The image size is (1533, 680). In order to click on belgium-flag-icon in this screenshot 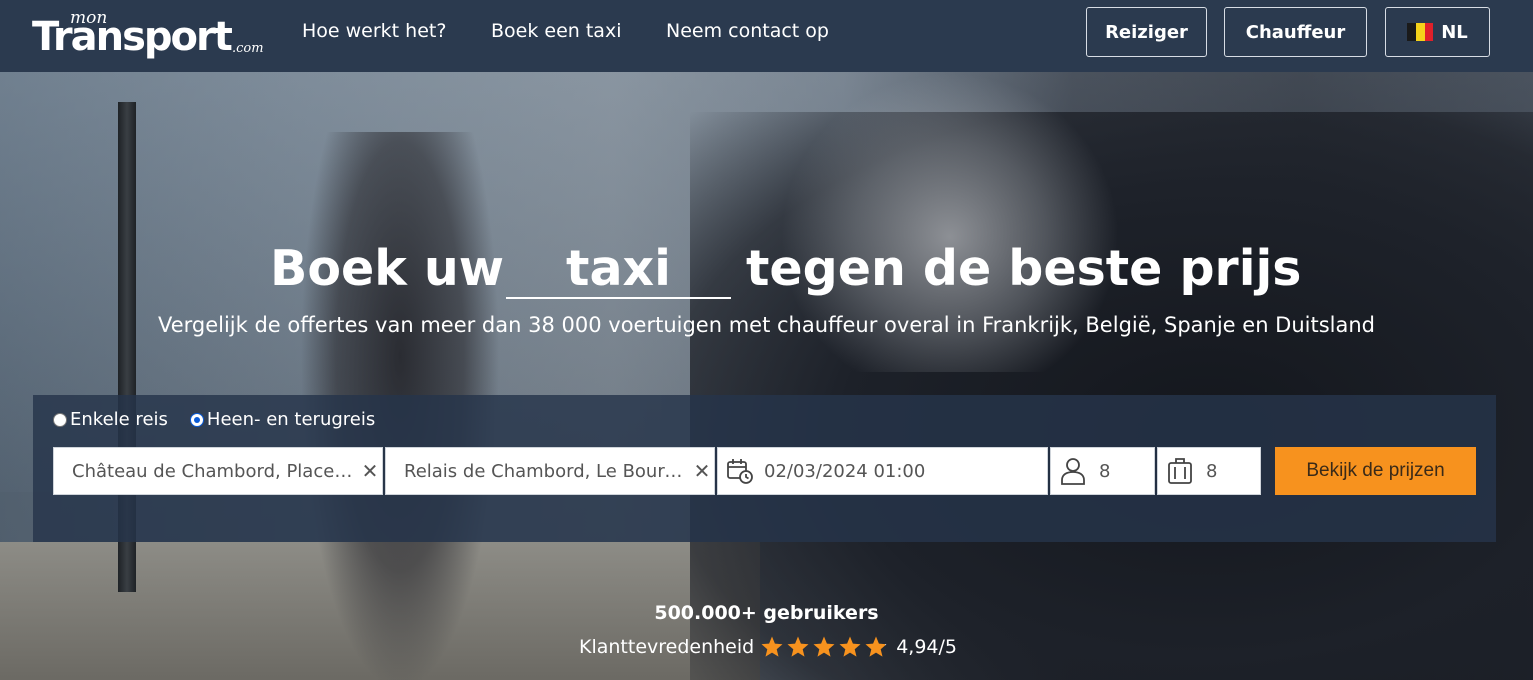, I will do `click(1420, 32)`.